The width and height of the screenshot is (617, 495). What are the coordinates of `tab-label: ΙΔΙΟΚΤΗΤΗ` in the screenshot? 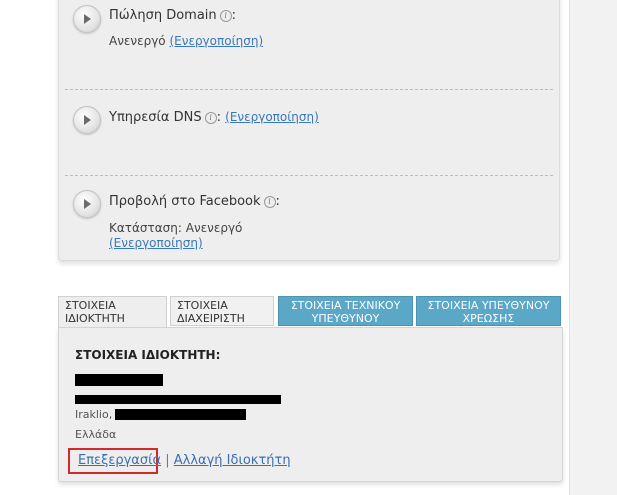 It's located at (95, 318).